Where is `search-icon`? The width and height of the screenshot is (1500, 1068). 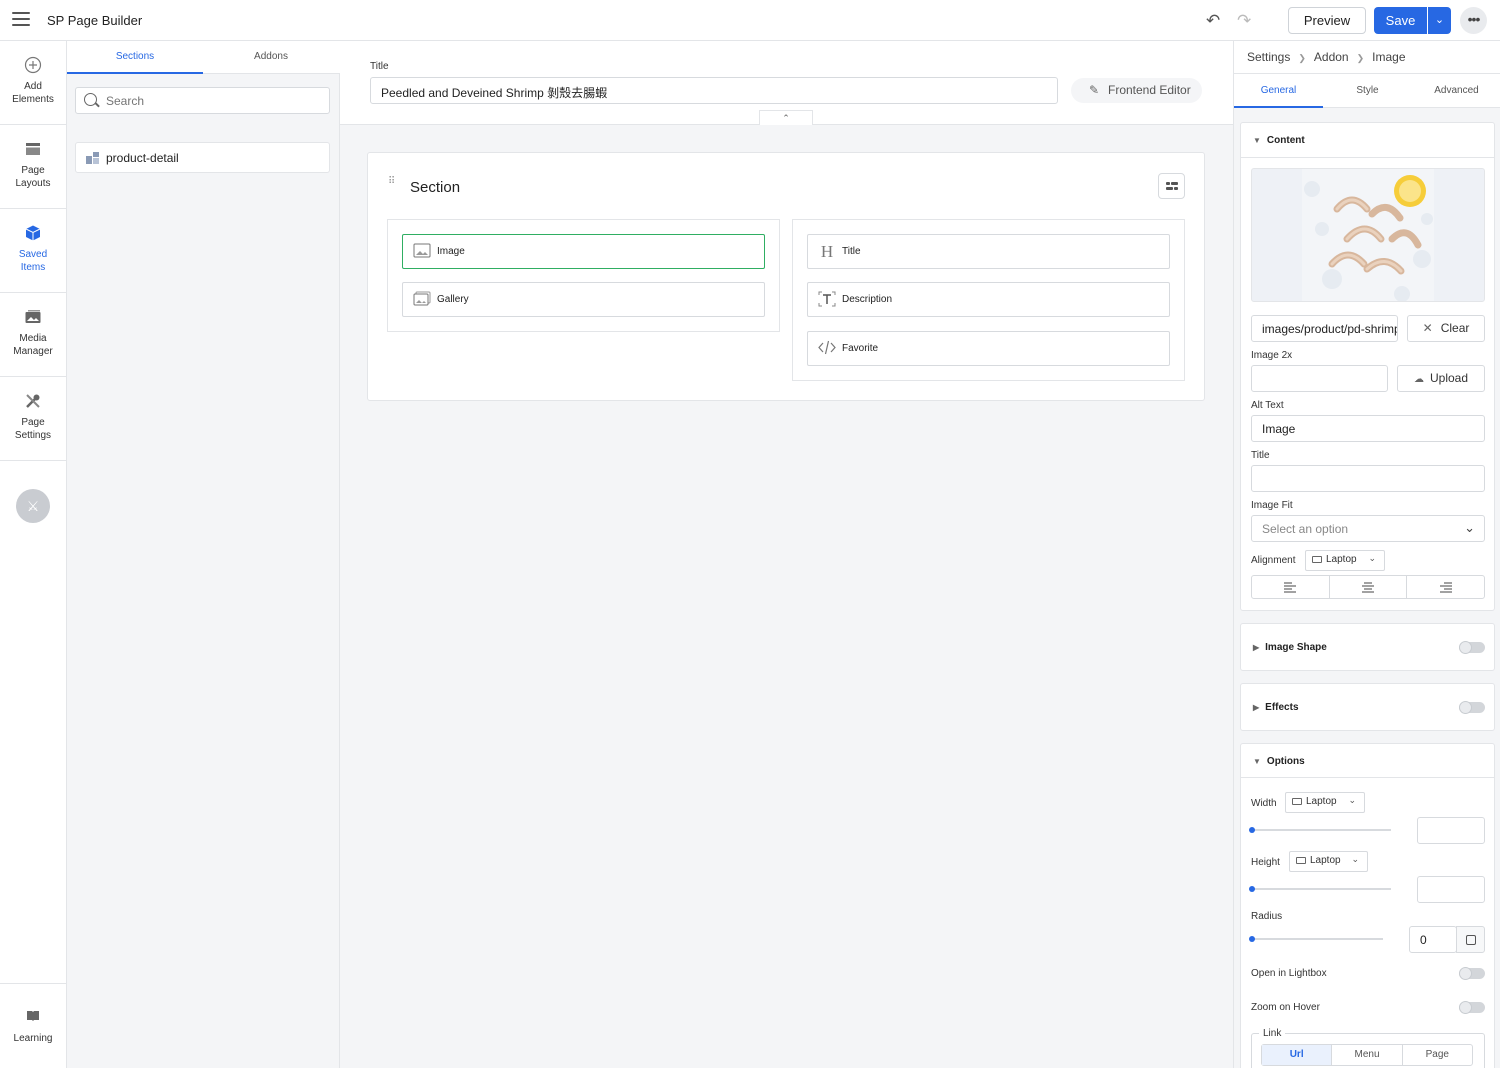
search-icon is located at coordinates (90, 99).